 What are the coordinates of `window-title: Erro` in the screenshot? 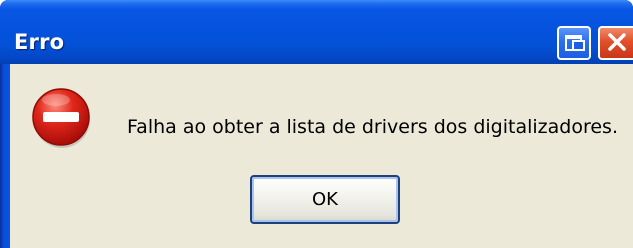 It's located at (39, 42).